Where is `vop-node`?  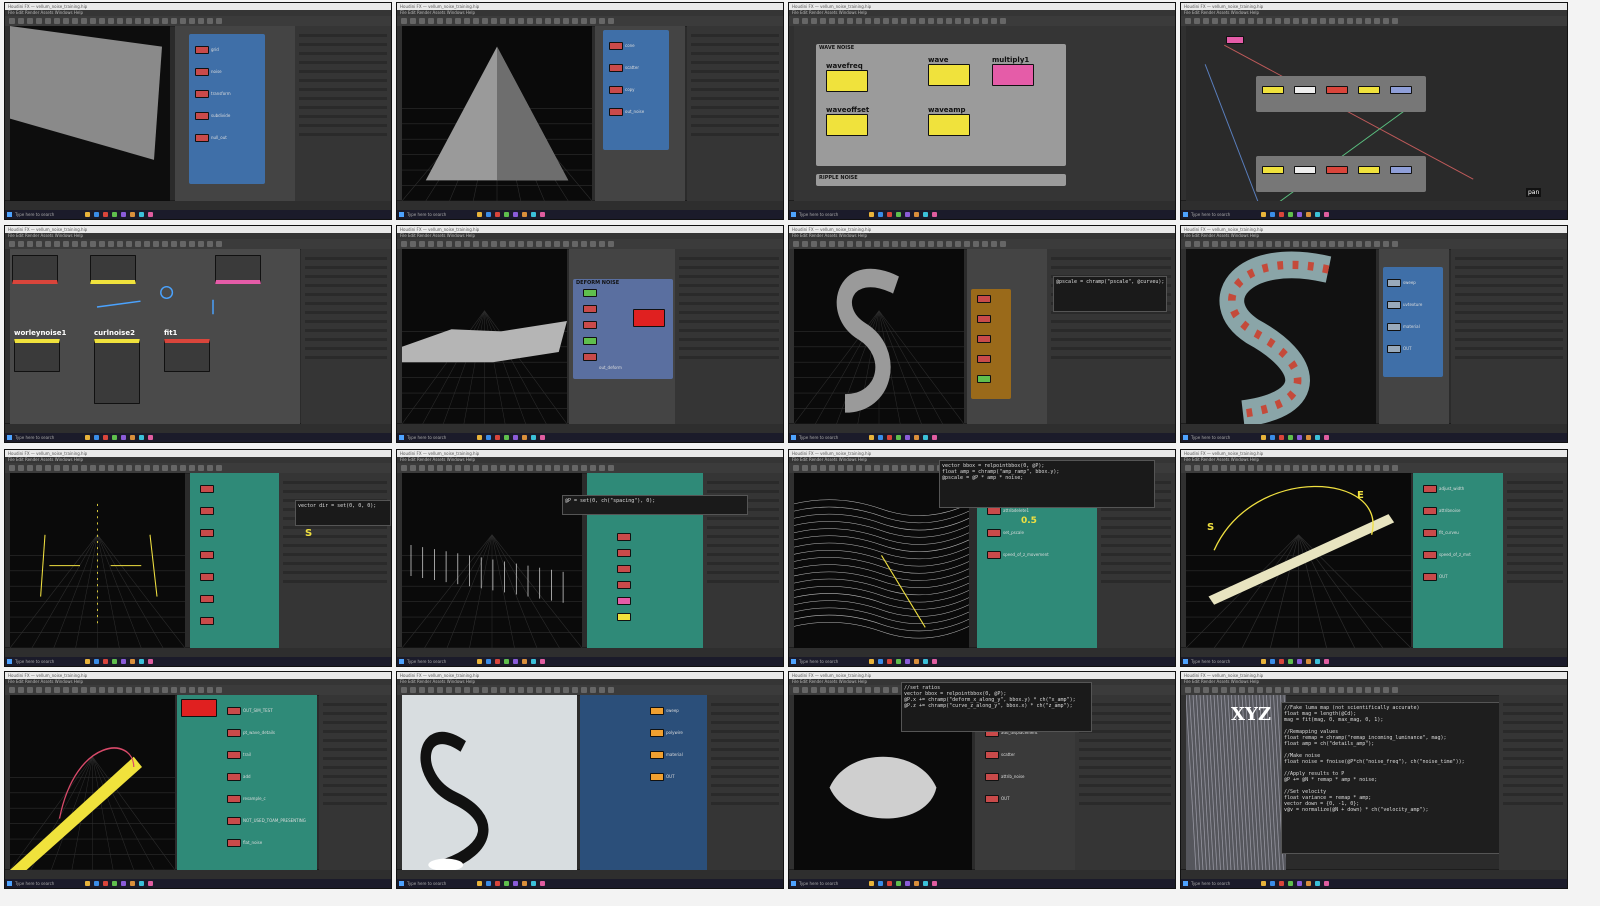 vop-node is located at coordinates (847, 81).